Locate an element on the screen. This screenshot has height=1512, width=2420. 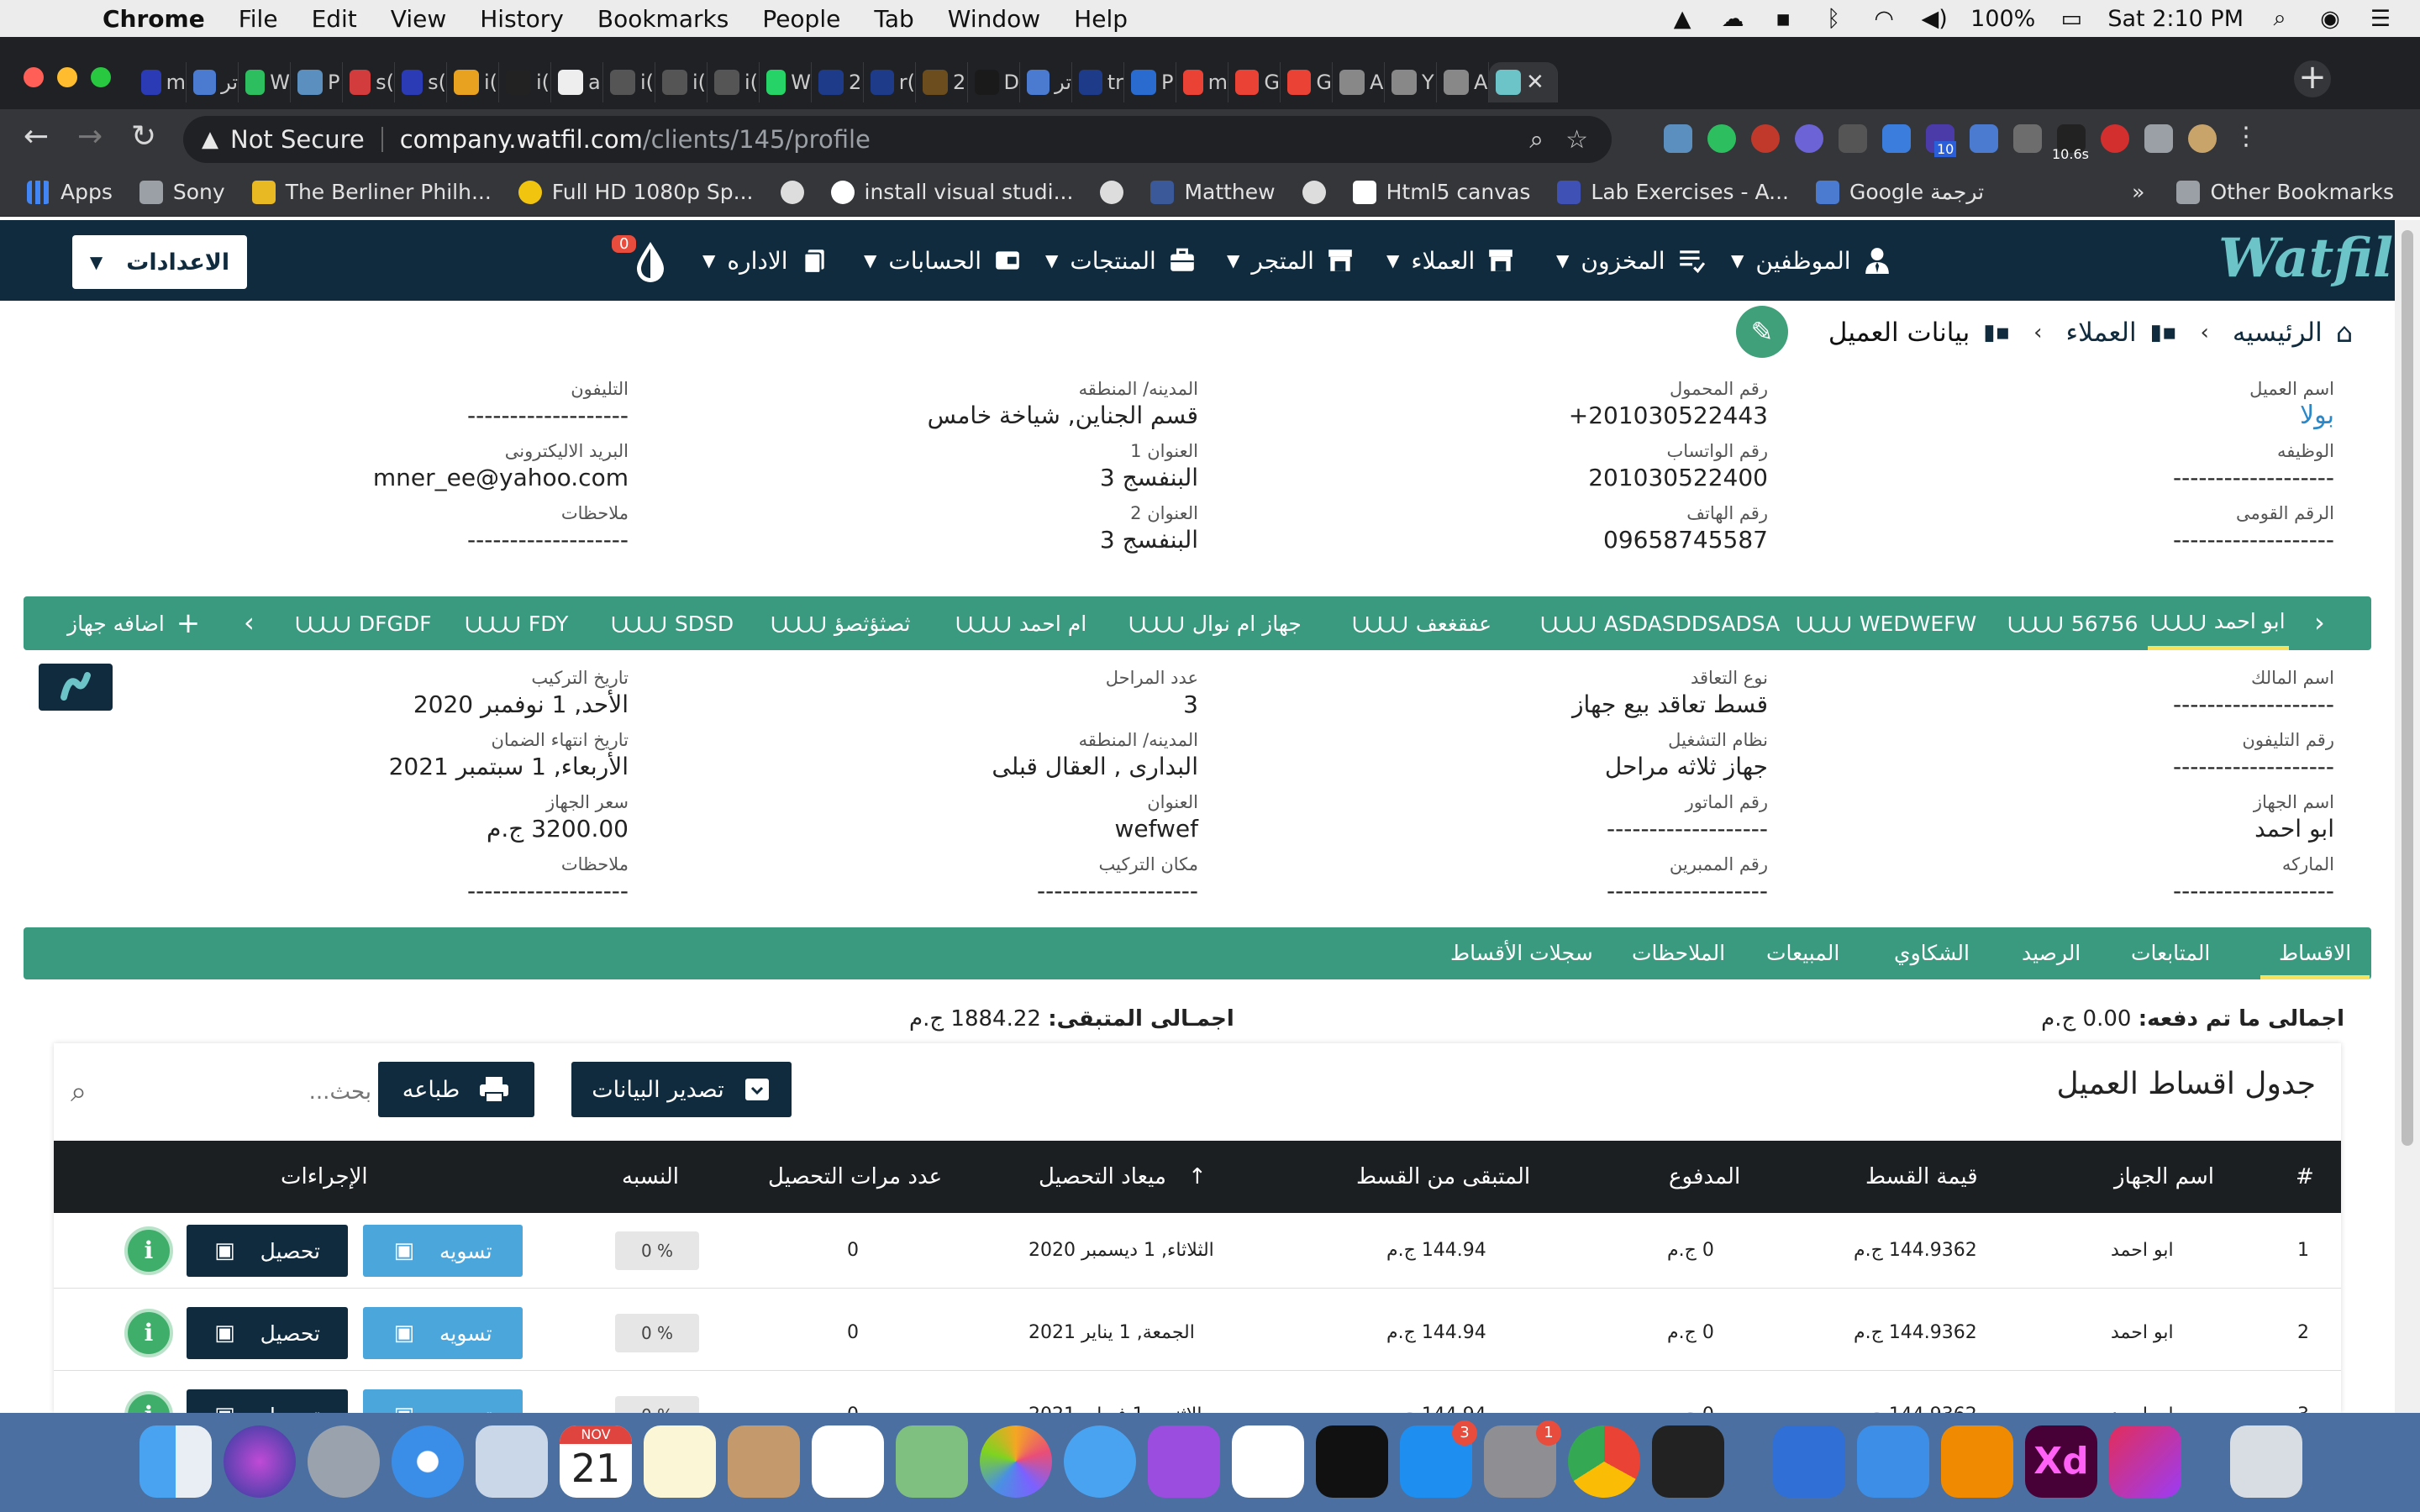
menu-file: File is located at coordinates (258, 19).